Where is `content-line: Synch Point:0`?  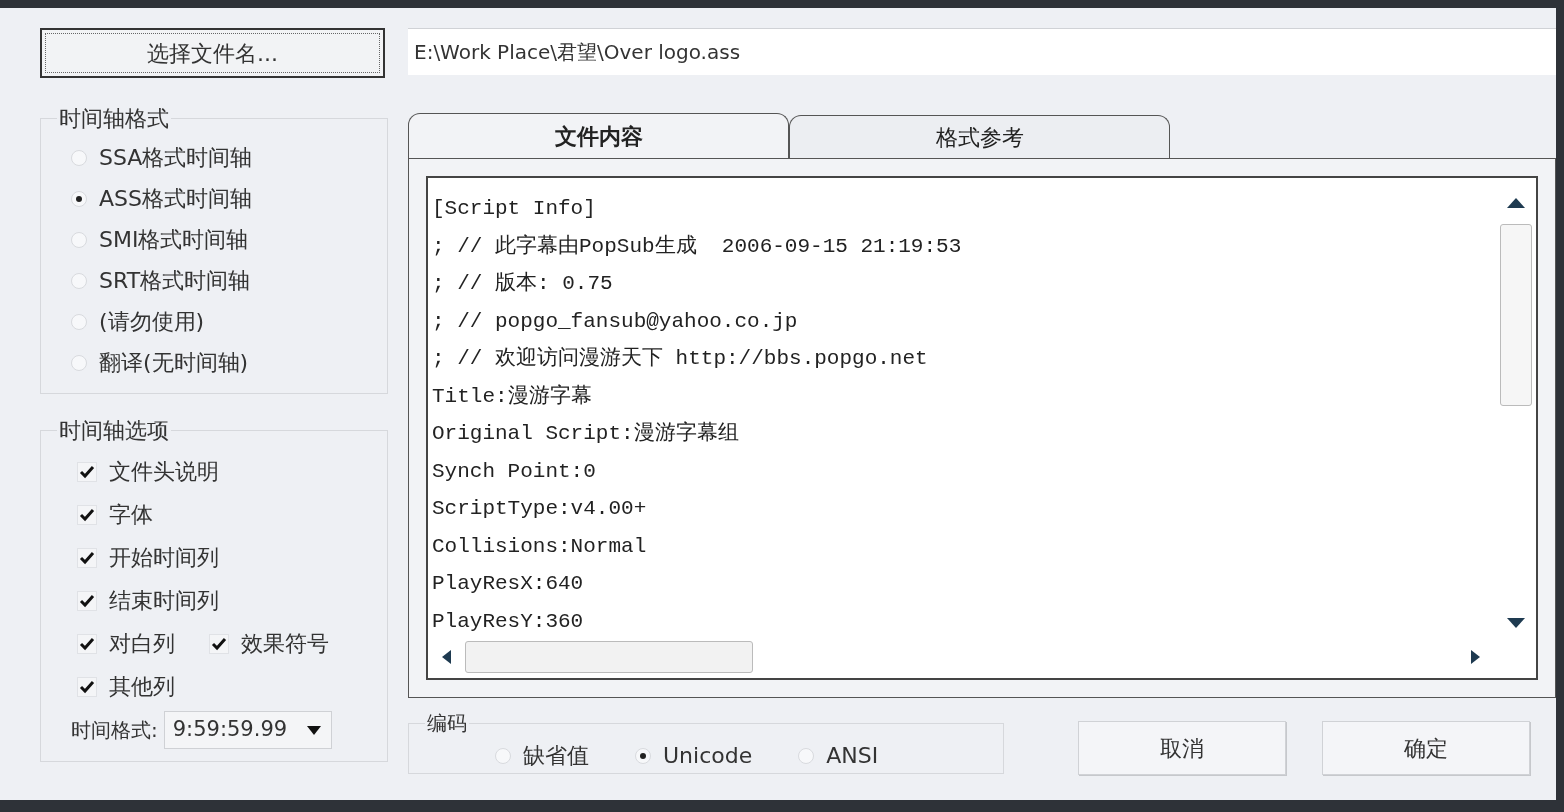 content-line: Synch Point:0 is located at coordinates (514, 471).